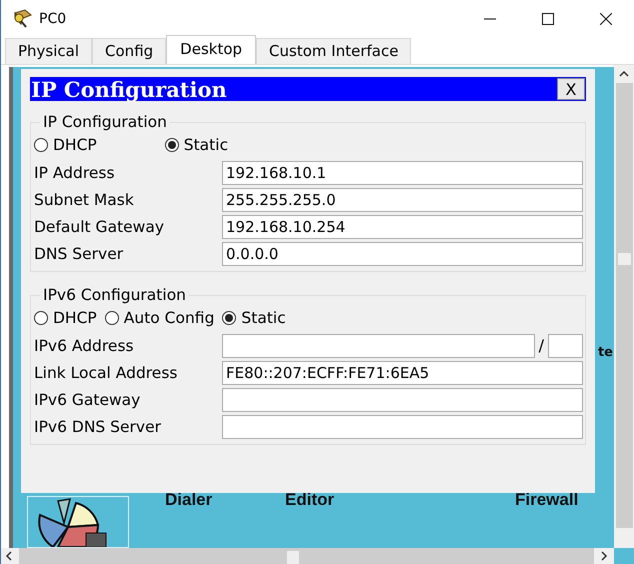 Image resolution: width=634 pixels, height=564 pixels. I want to click on tab: Physical, so click(48, 51).